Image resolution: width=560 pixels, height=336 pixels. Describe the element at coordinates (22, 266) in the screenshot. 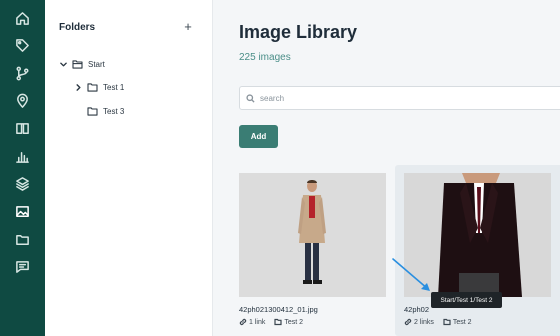

I see `chat-icon` at that location.